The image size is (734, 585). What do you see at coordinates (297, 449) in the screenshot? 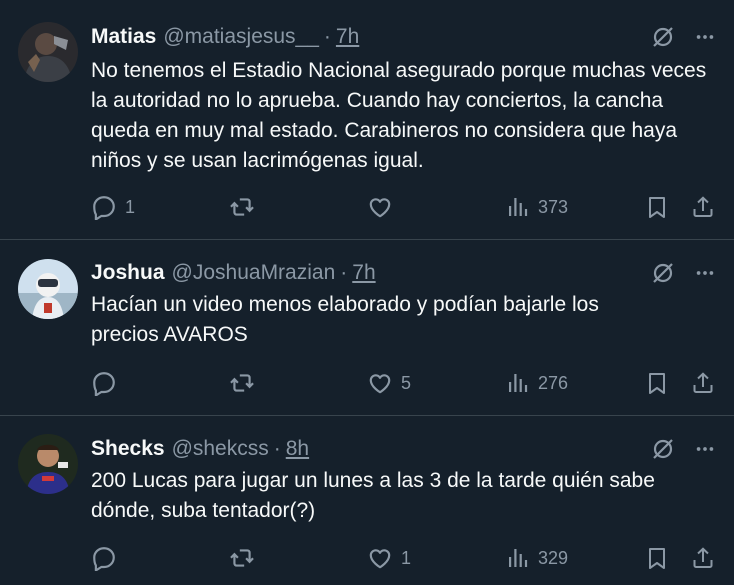
I see `timestamp-link: 8h` at bounding box center [297, 449].